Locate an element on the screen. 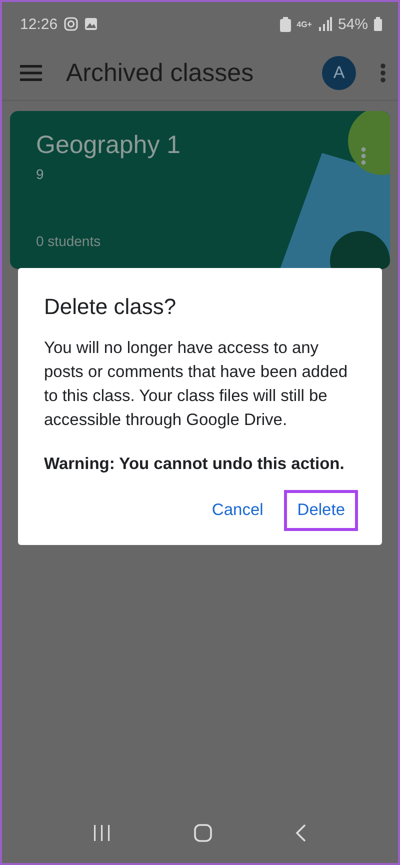 This screenshot has width=400, height=865. instagram-icon is located at coordinates (71, 24).